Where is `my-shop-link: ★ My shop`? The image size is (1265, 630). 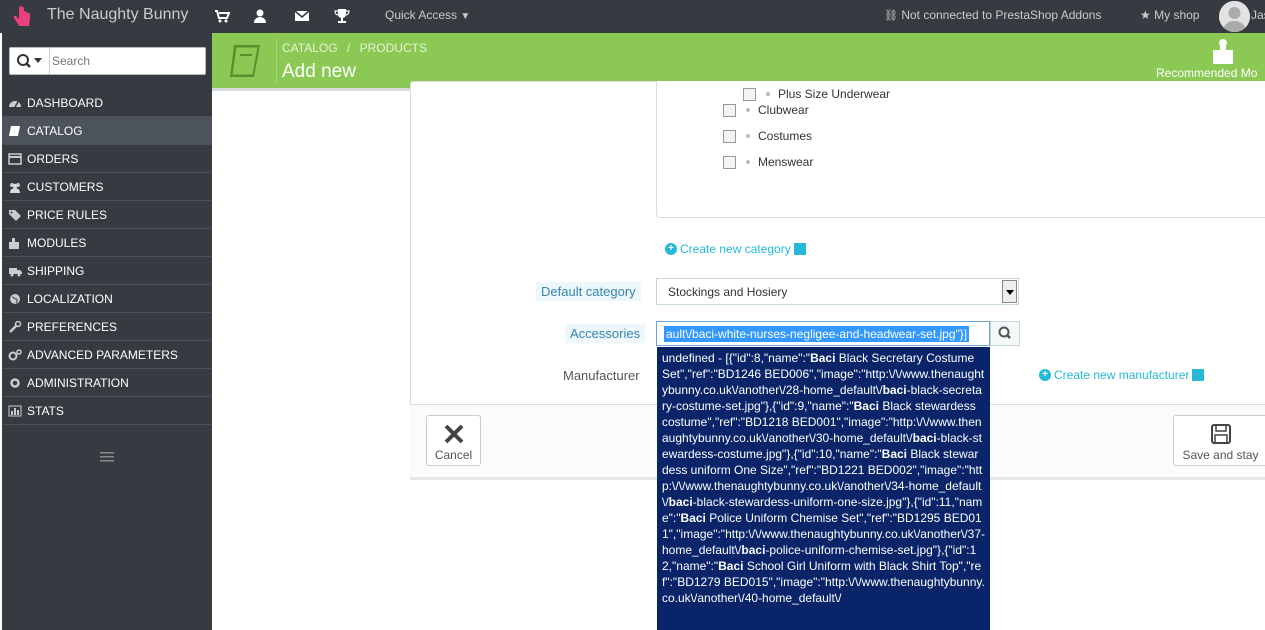
my-shop-link: ★ My shop is located at coordinates (1169, 15).